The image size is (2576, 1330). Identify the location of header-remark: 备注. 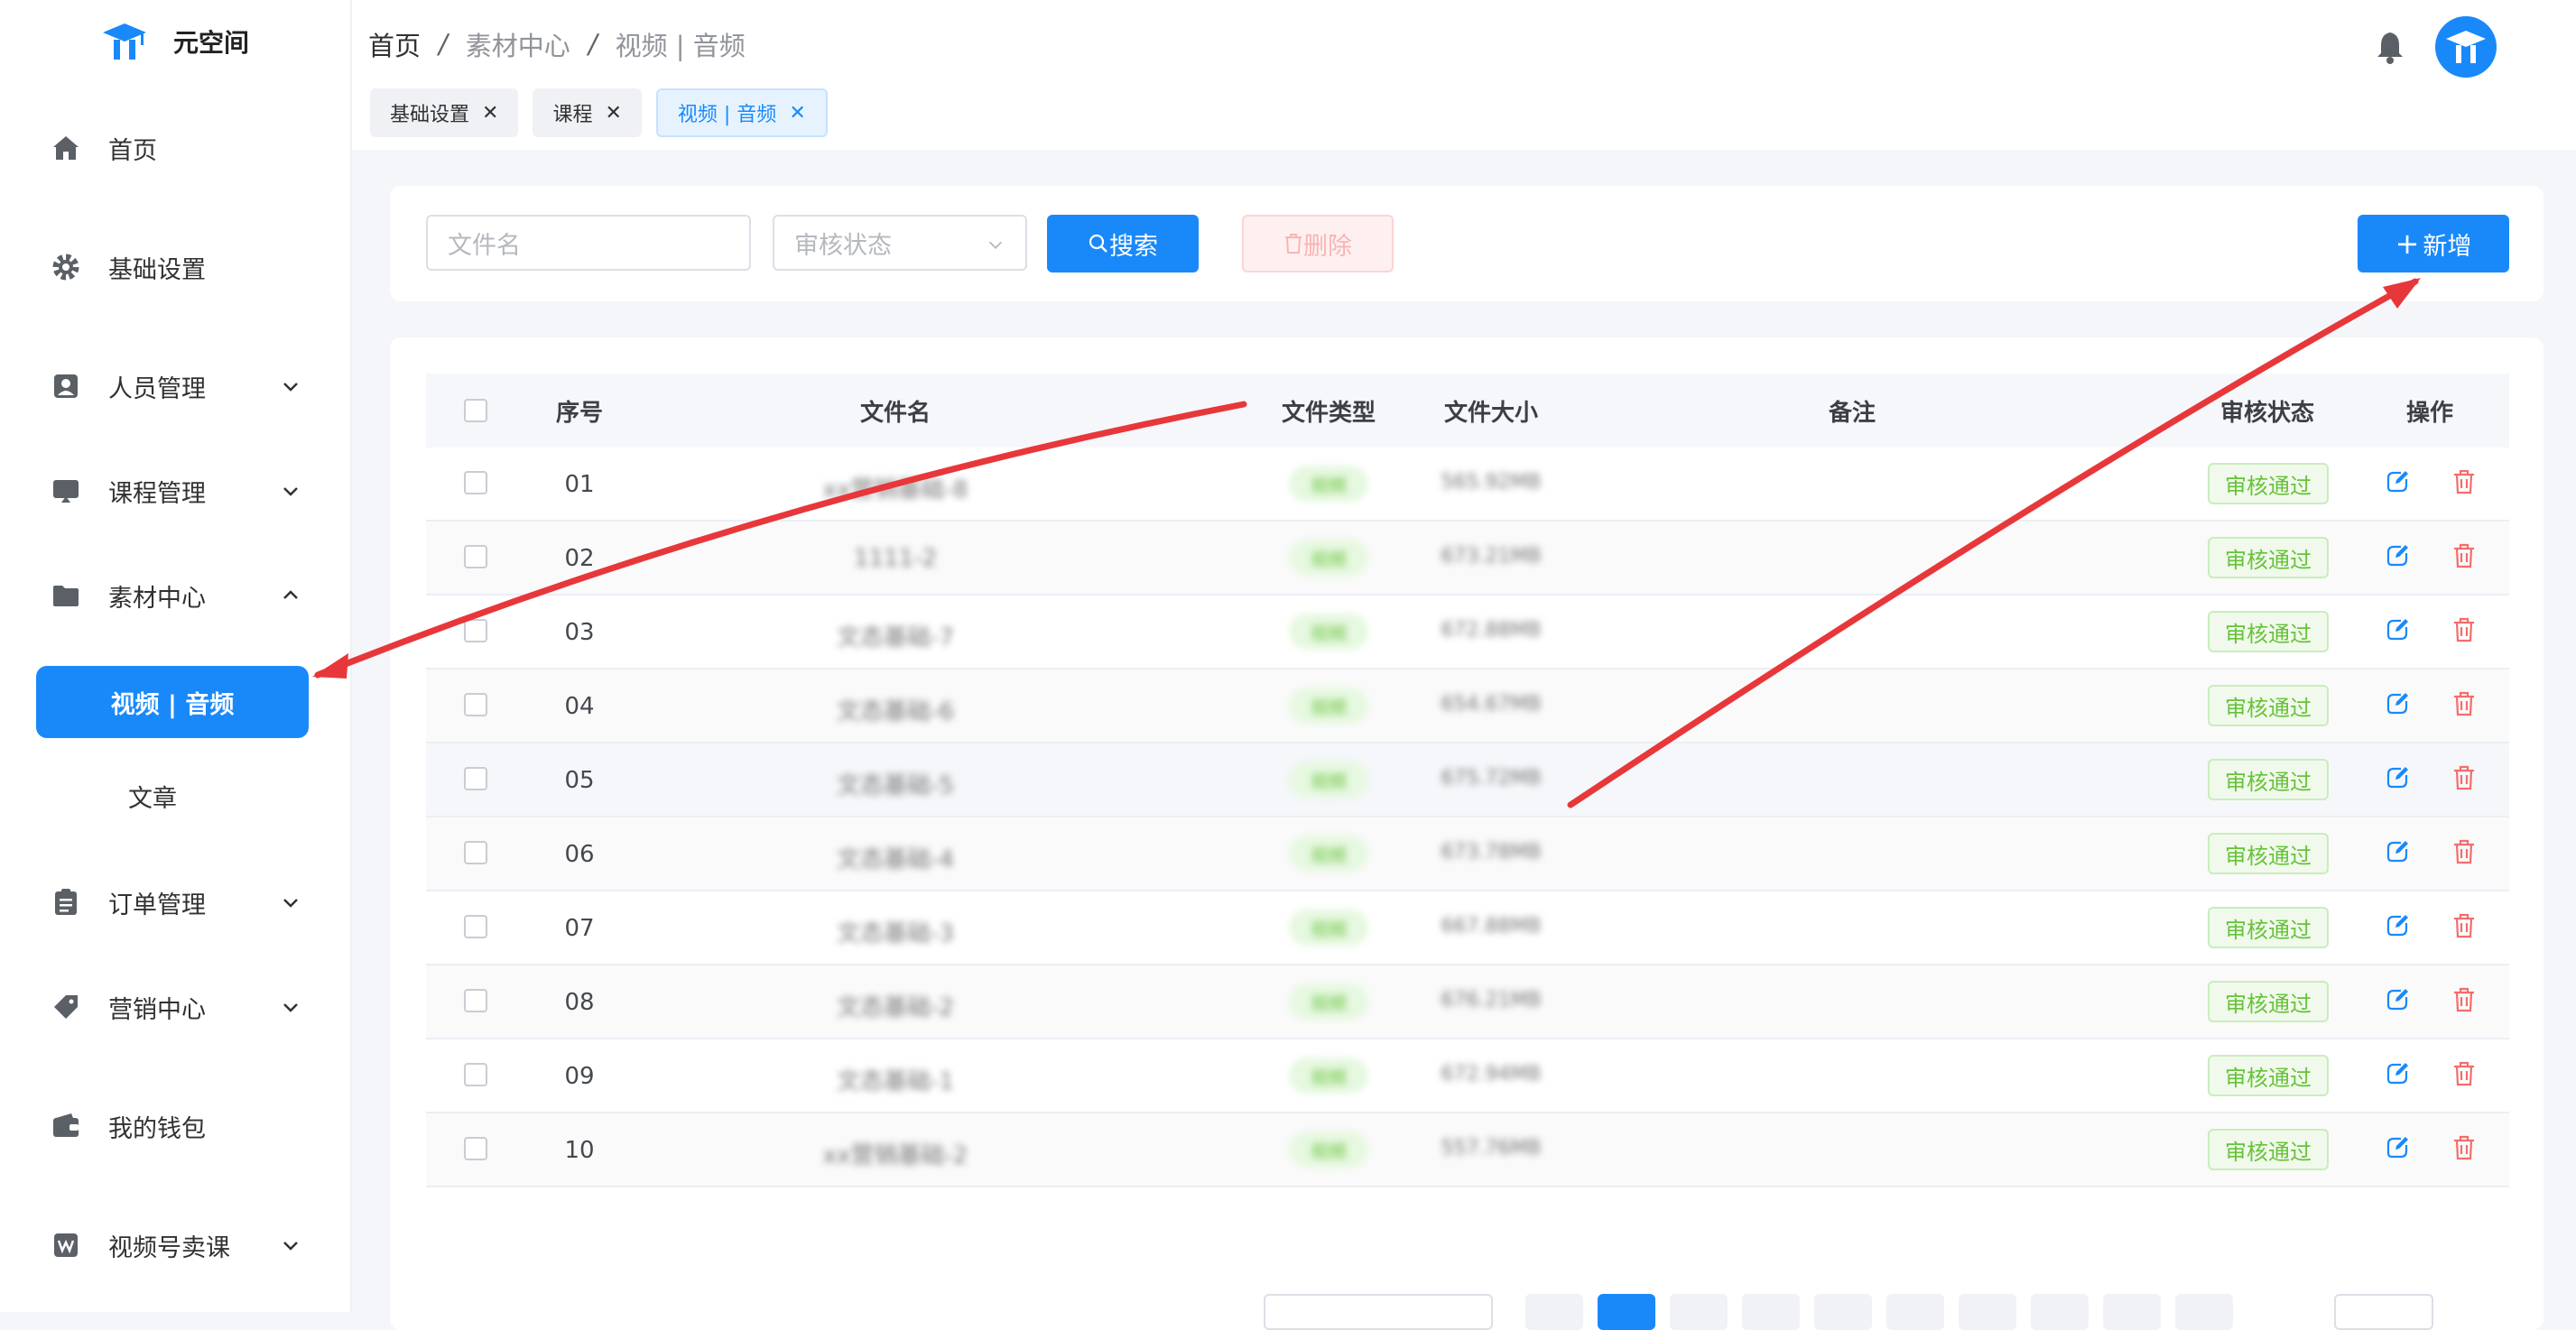
(1852, 413).